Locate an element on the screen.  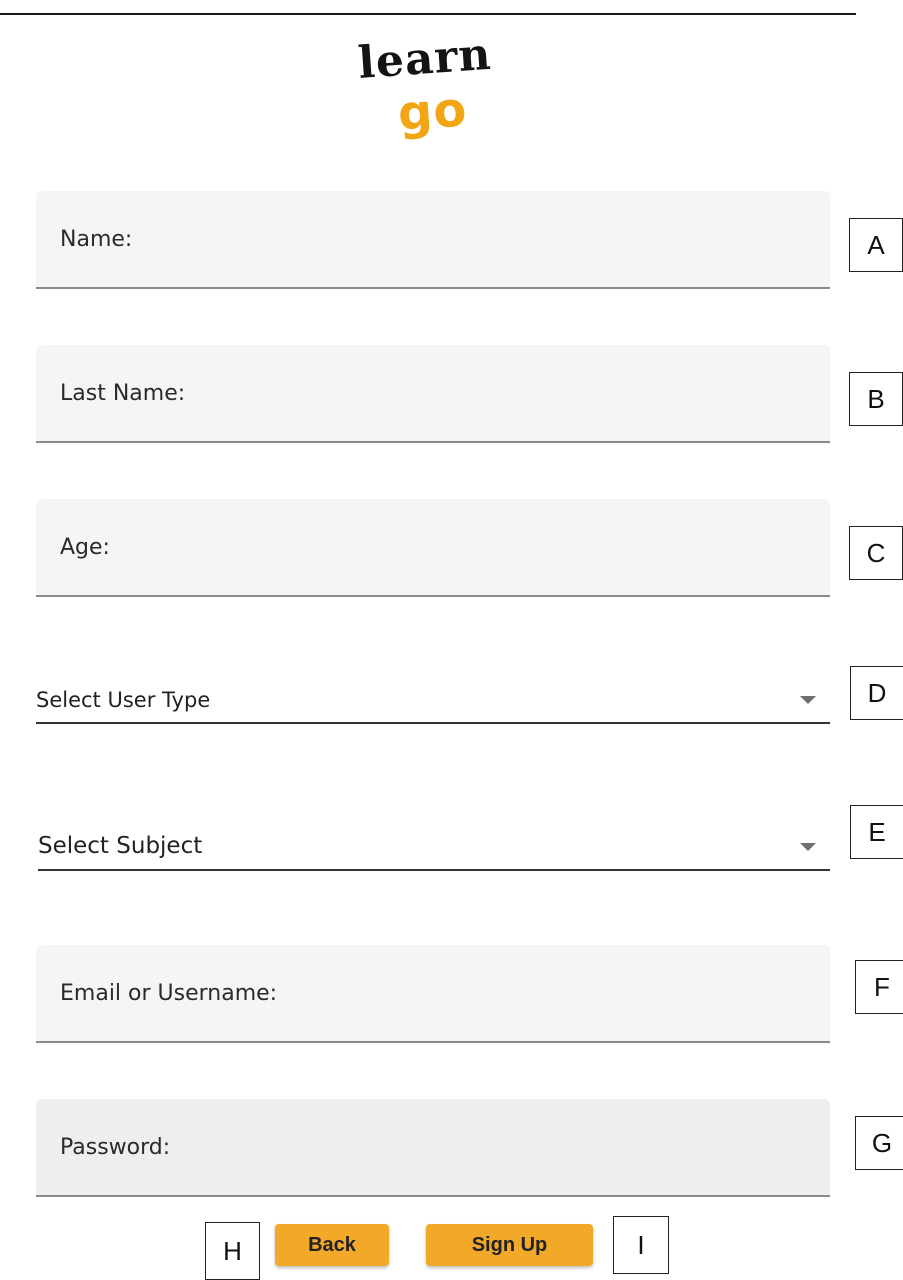
learngo-logo: learn go is located at coordinates (441, 96).